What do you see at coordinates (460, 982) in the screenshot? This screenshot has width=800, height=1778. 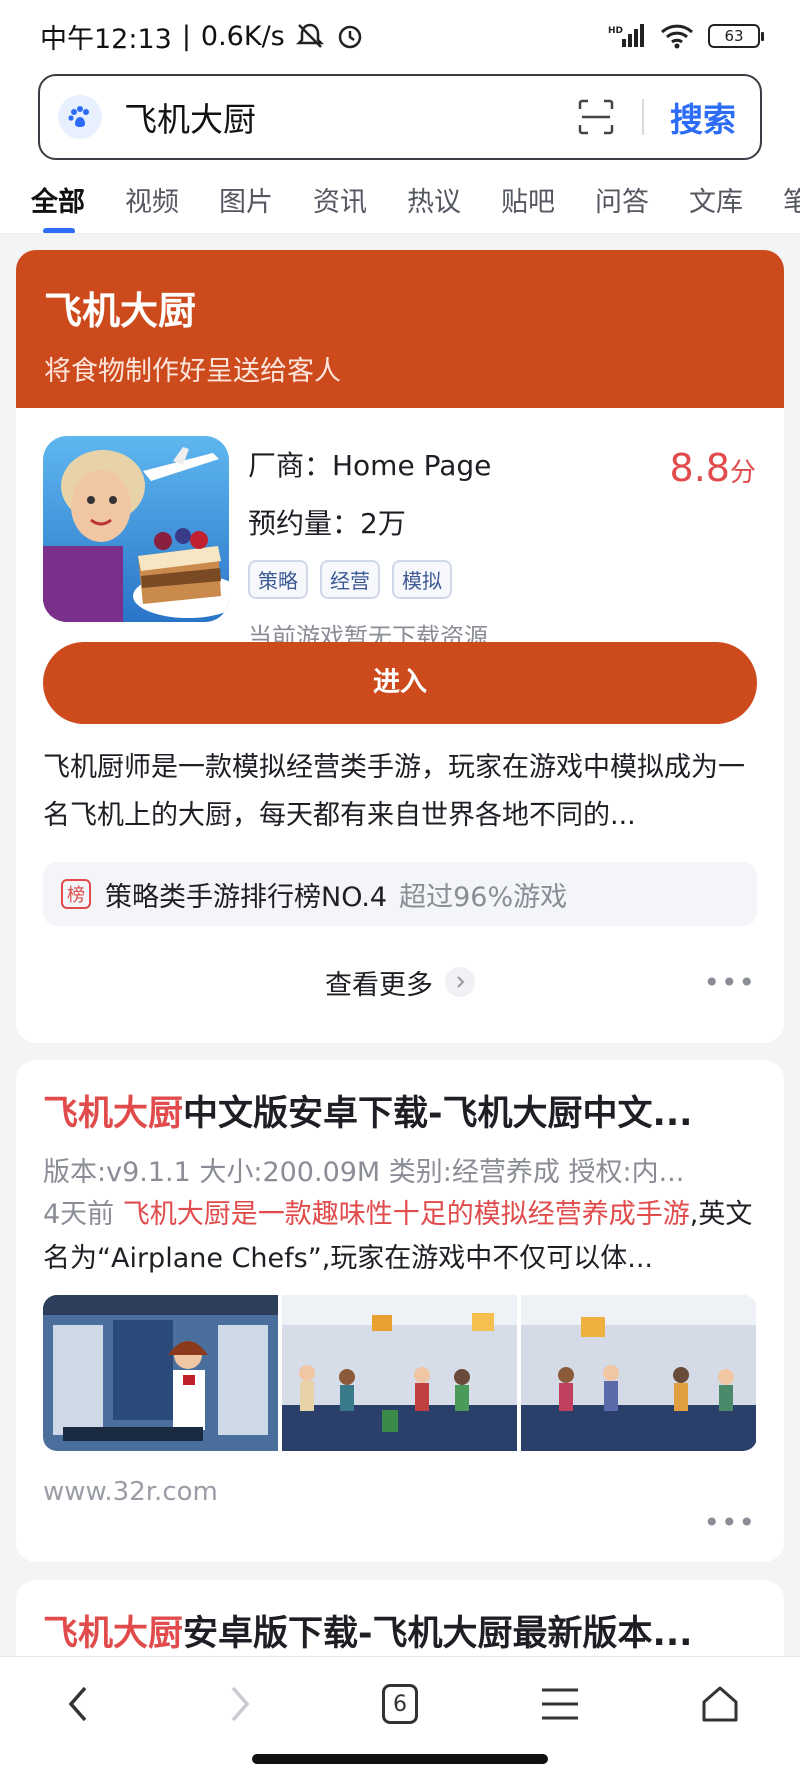 I see `chevron-right-icon` at bounding box center [460, 982].